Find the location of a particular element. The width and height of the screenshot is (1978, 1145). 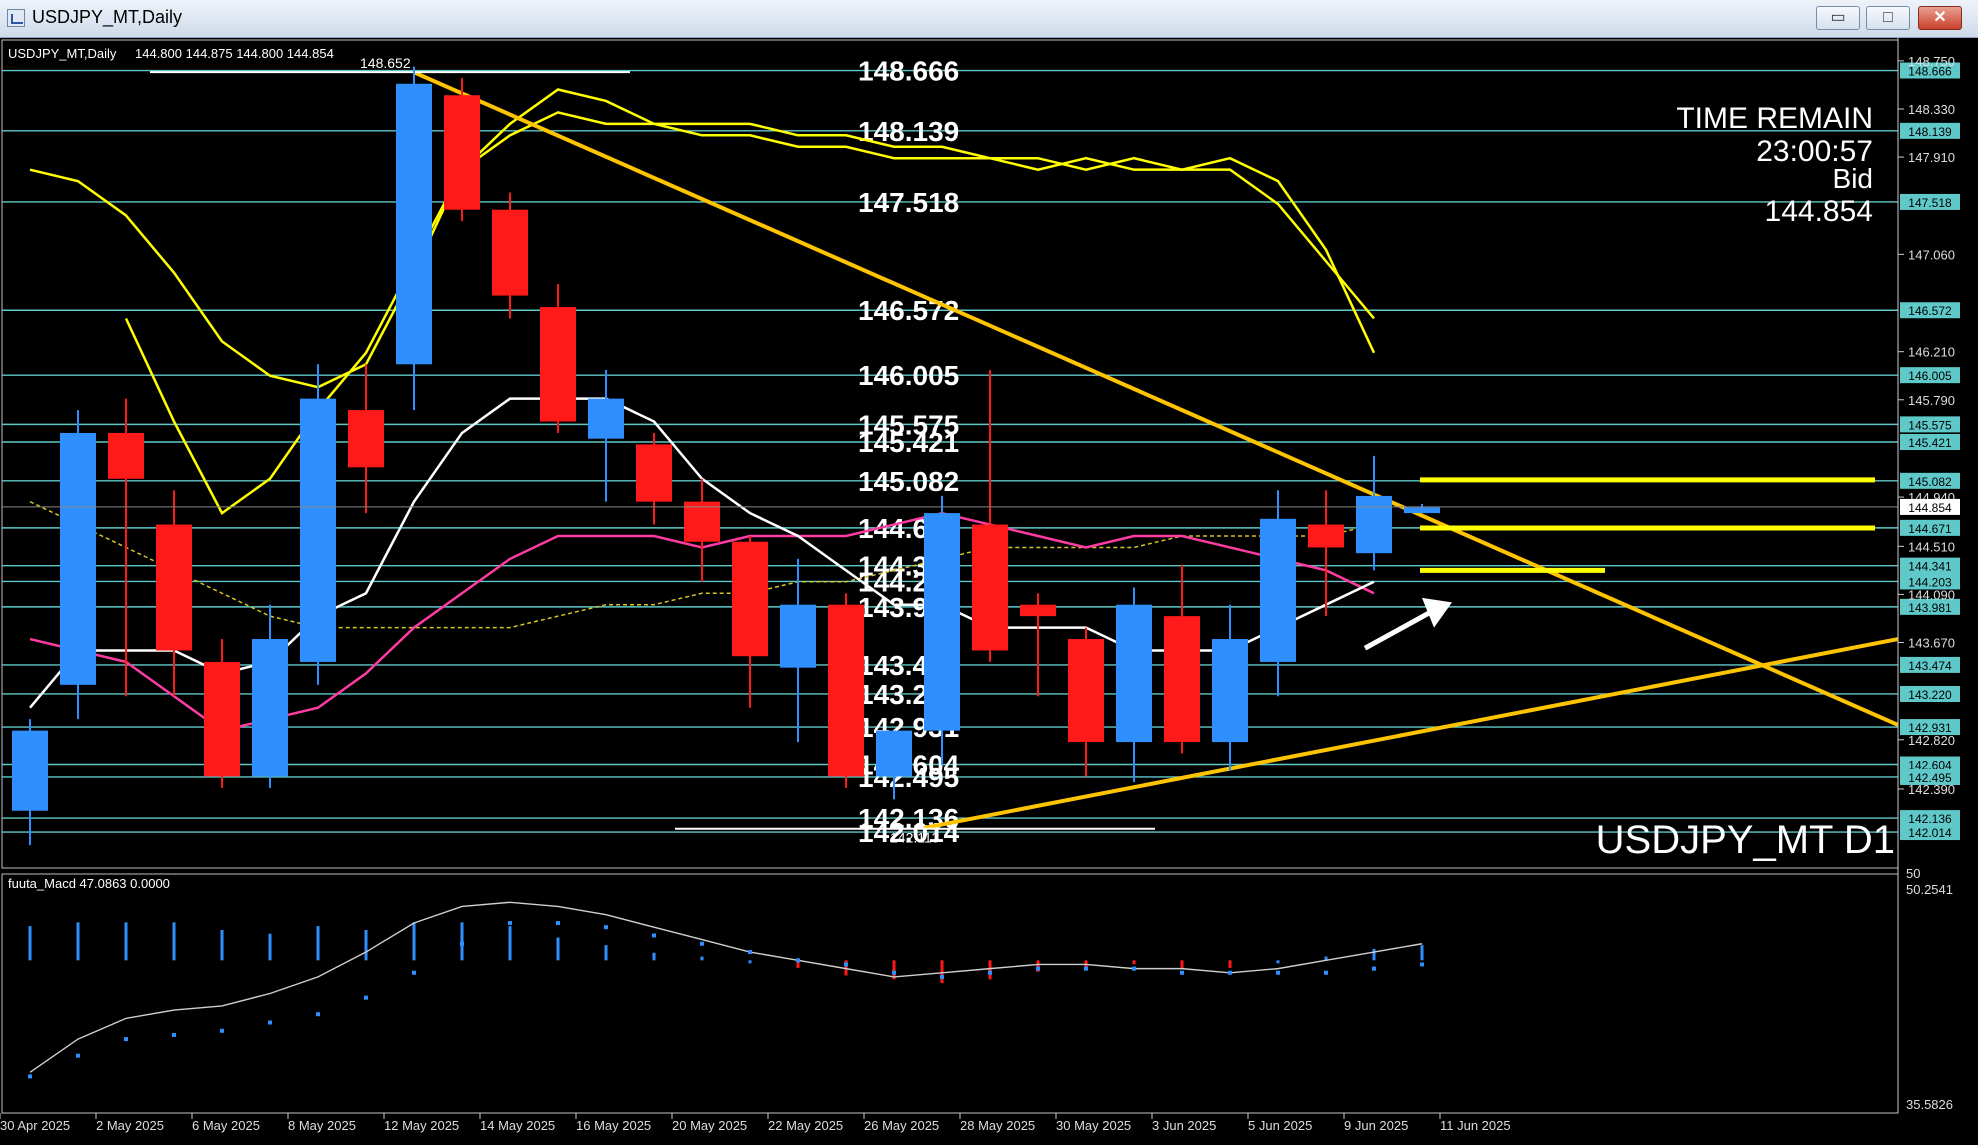

level-tag-label: 142.136 is located at coordinates (1930, 819).